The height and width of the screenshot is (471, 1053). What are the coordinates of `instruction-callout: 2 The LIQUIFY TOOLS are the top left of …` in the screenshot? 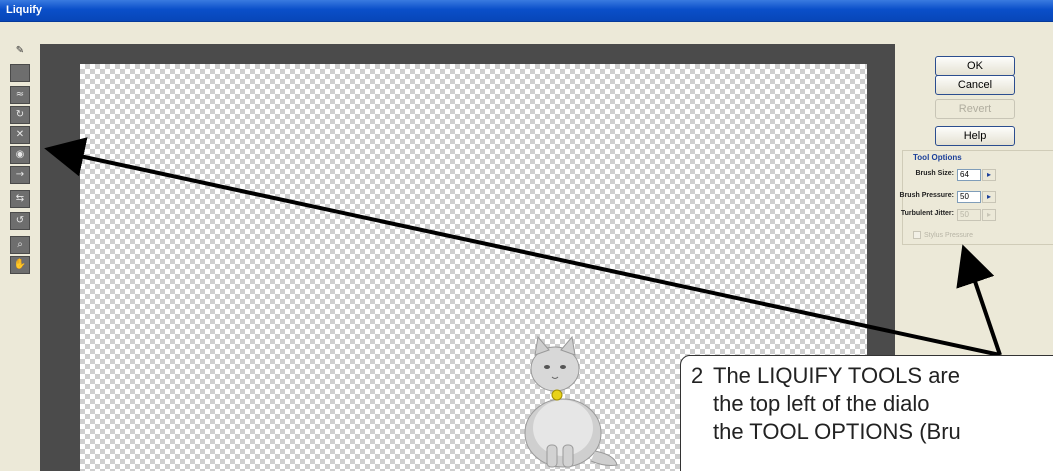 It's located at (866, 413).